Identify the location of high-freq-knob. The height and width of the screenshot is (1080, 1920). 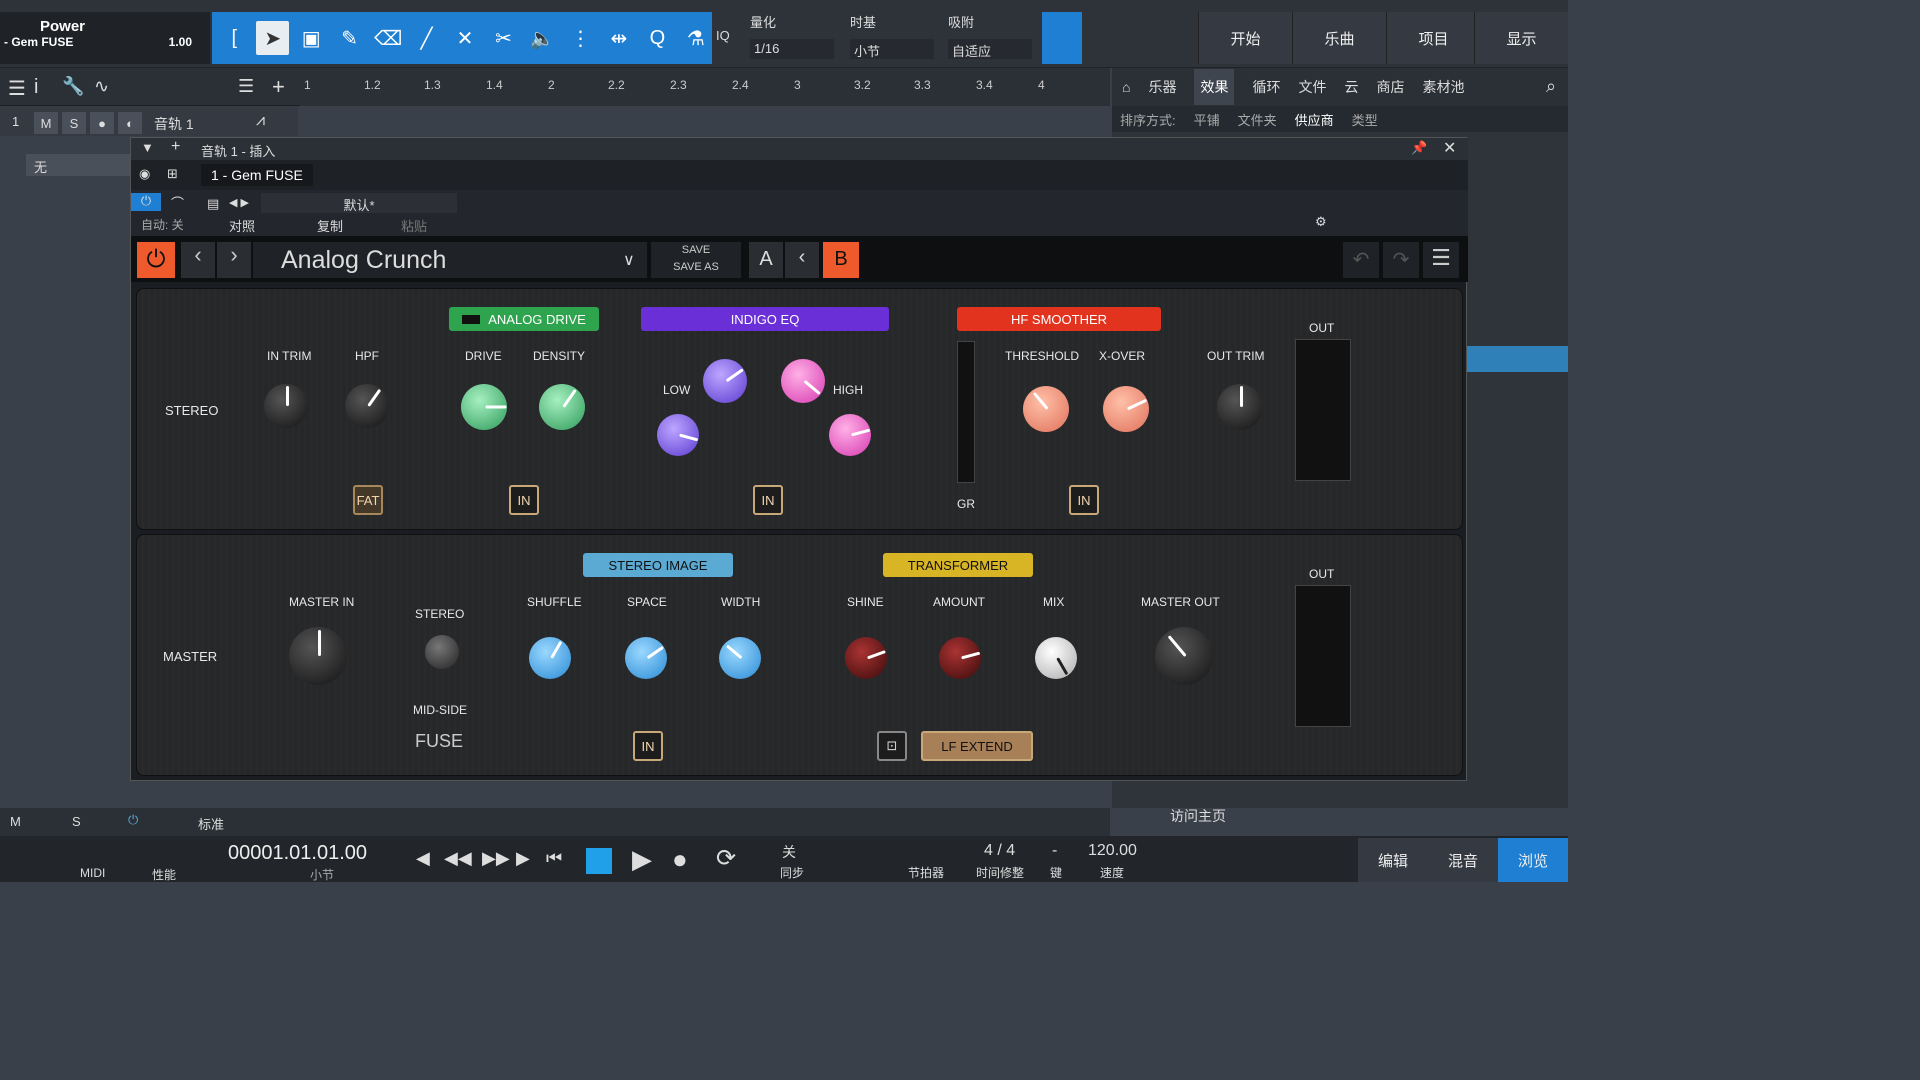
(803, 381).